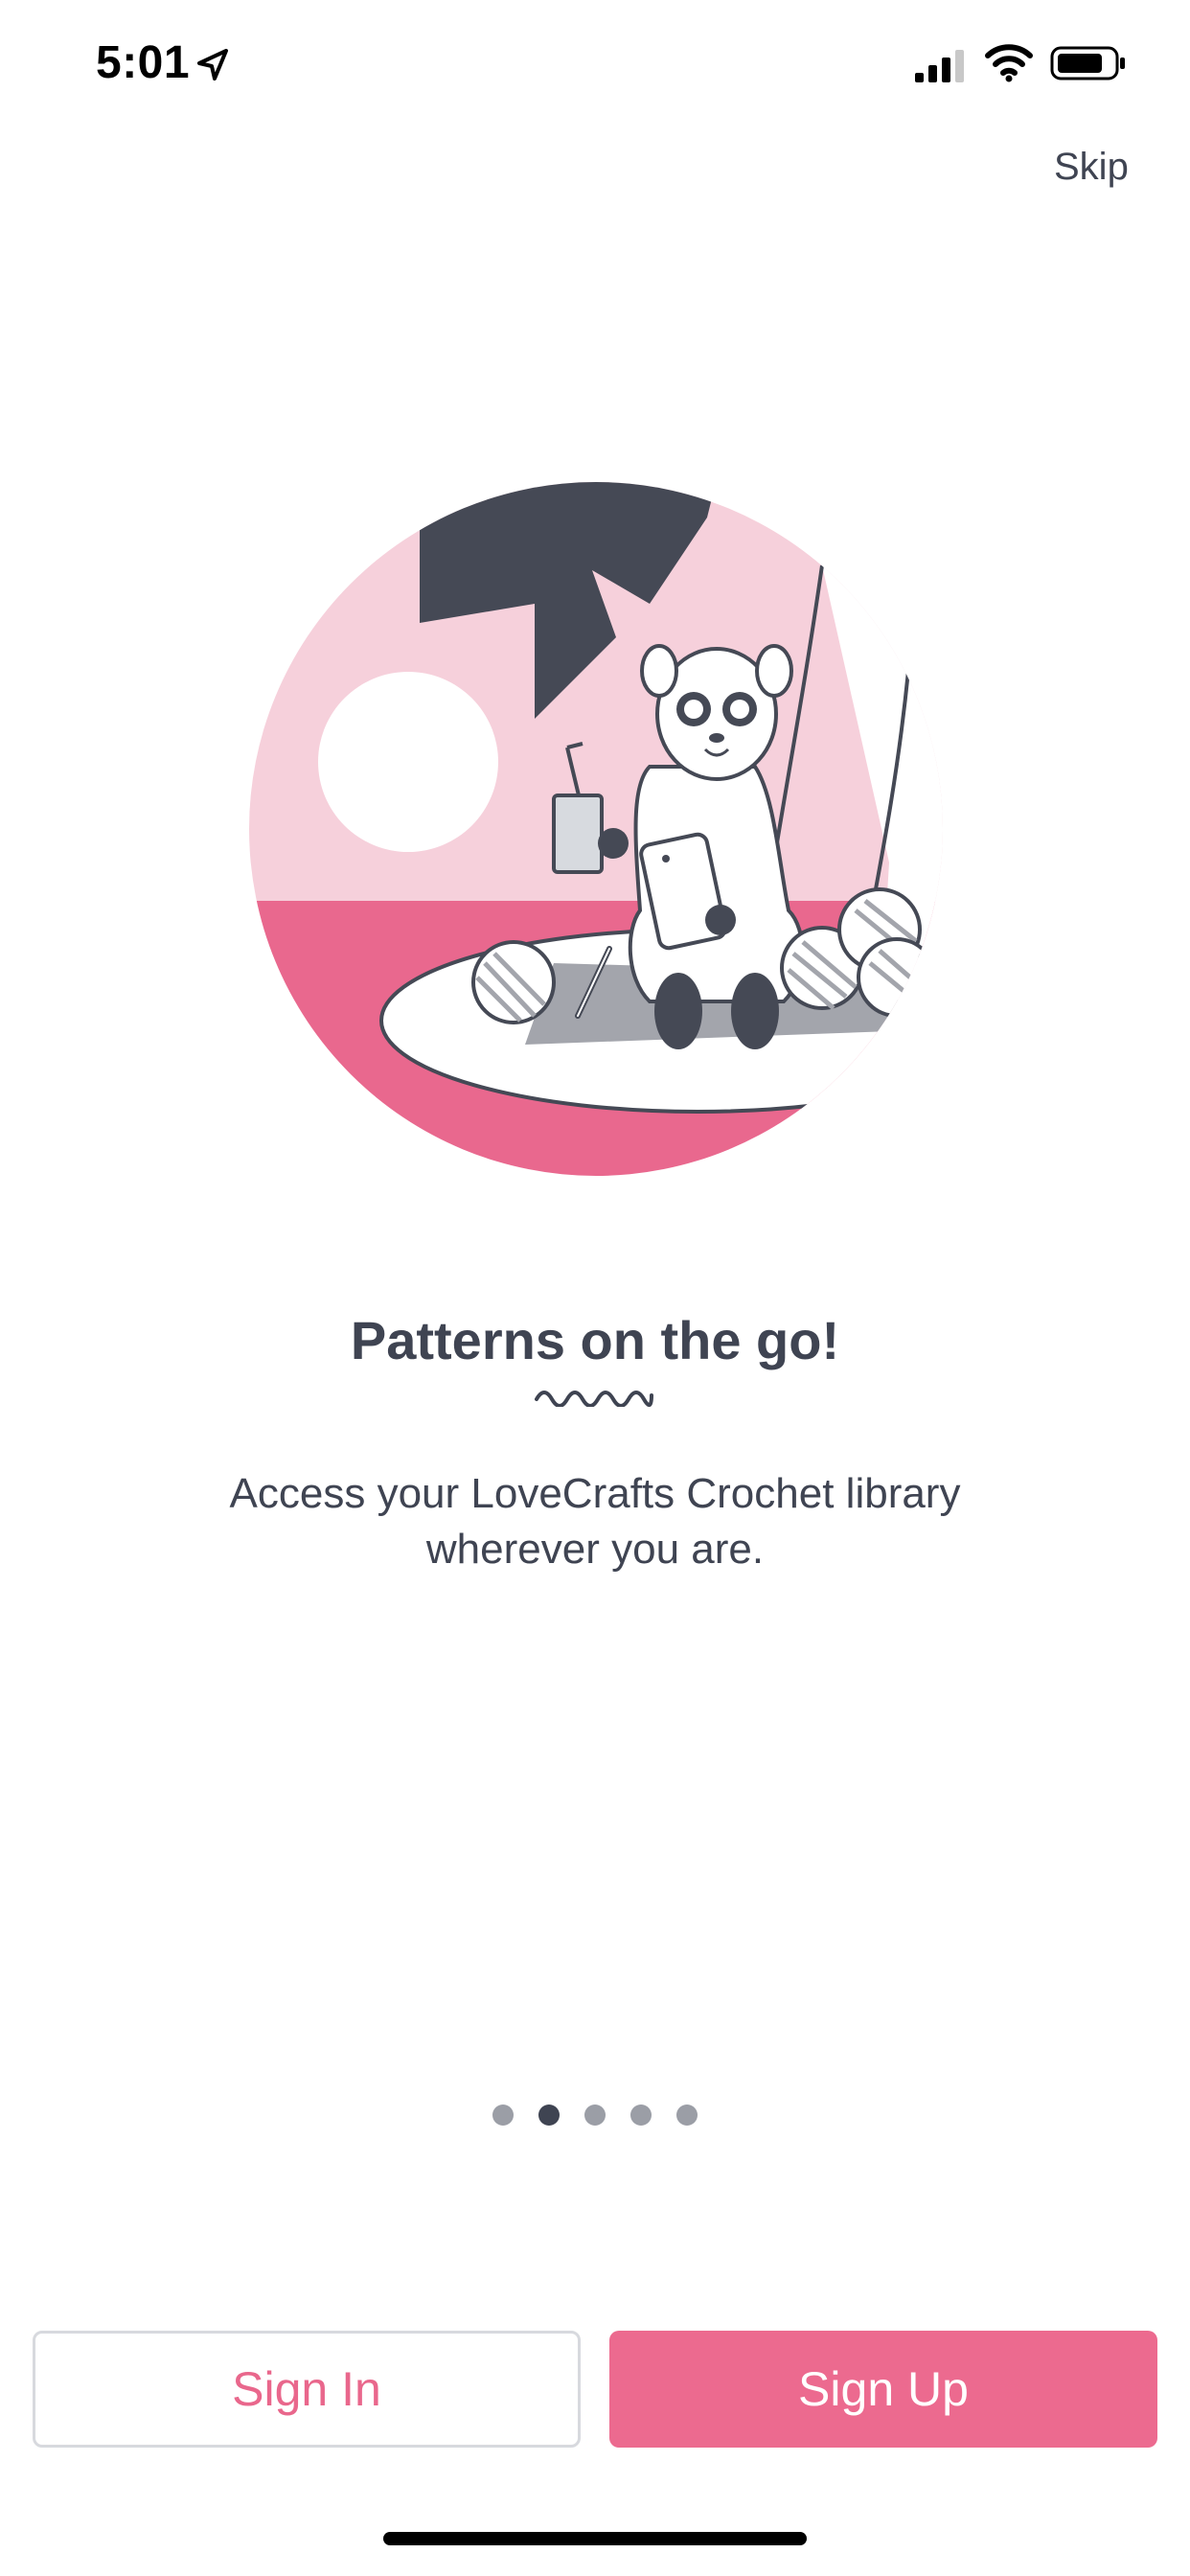 This screenshot has width=1190, height=2576. What do you see at coordinates (595, 63) in the screenshot?
I see `status-bar: 5:01` at bounding box center [595, 63].